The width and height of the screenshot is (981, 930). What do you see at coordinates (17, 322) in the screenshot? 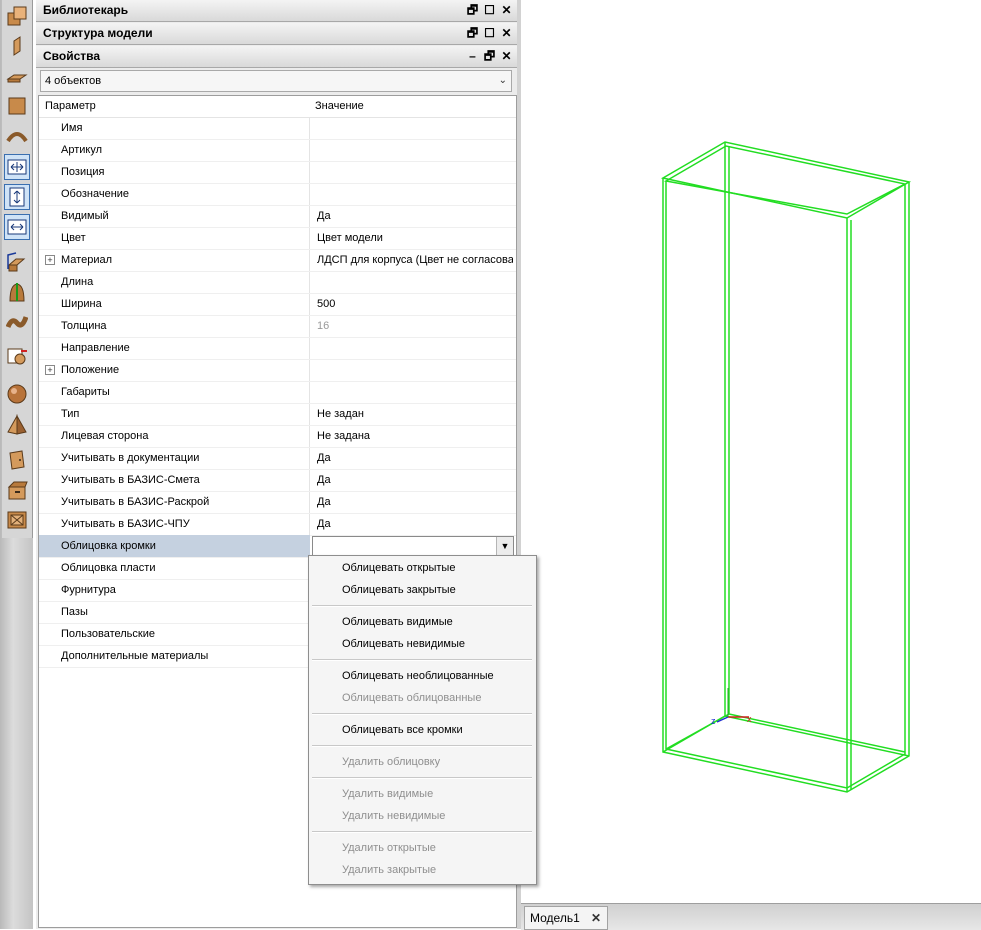
I see `kinematic-body-icon` at bounding box center [17, 322].